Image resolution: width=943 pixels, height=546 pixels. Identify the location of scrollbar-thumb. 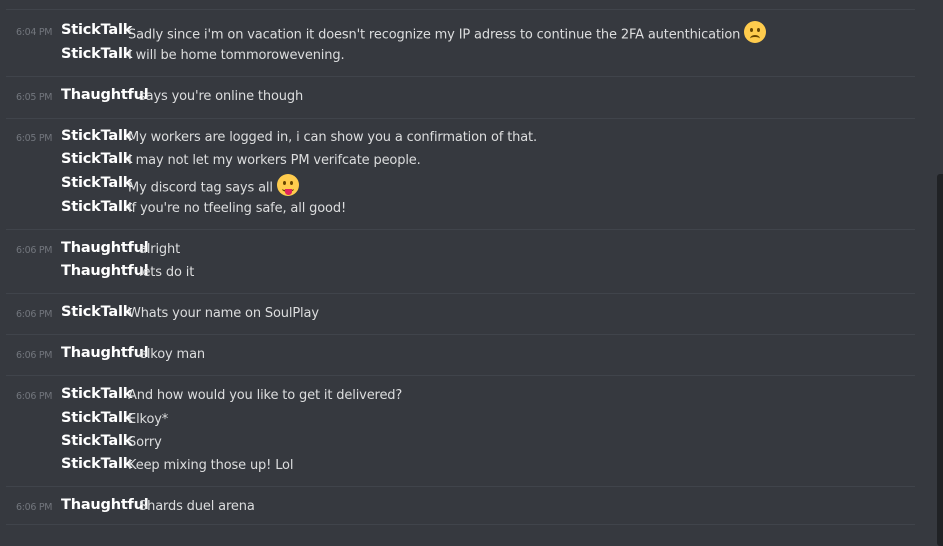
(940, 360).